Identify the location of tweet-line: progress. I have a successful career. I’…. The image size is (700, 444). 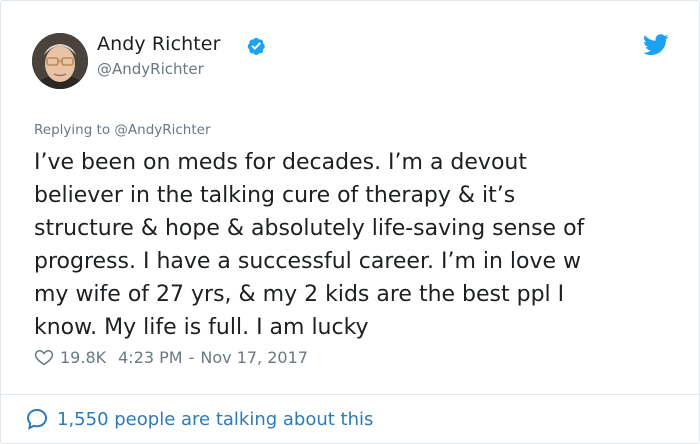
(308, 261).